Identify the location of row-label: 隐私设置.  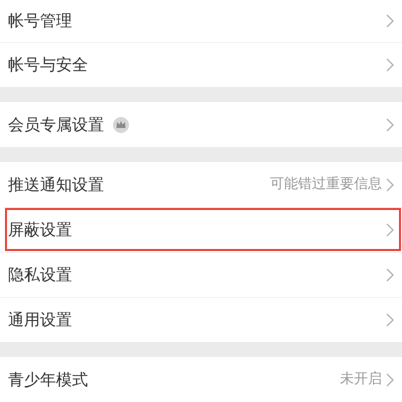
(40, 275).